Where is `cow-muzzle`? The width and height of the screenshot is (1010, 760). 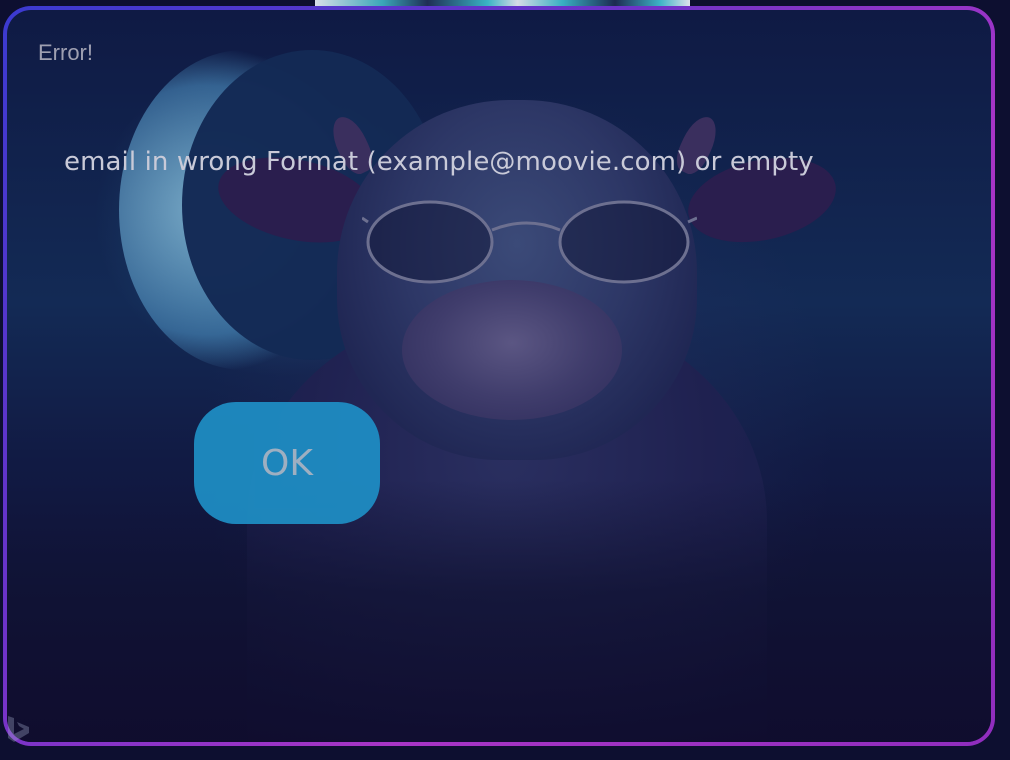 cow-muzzle is located at coordinates (512, 350).